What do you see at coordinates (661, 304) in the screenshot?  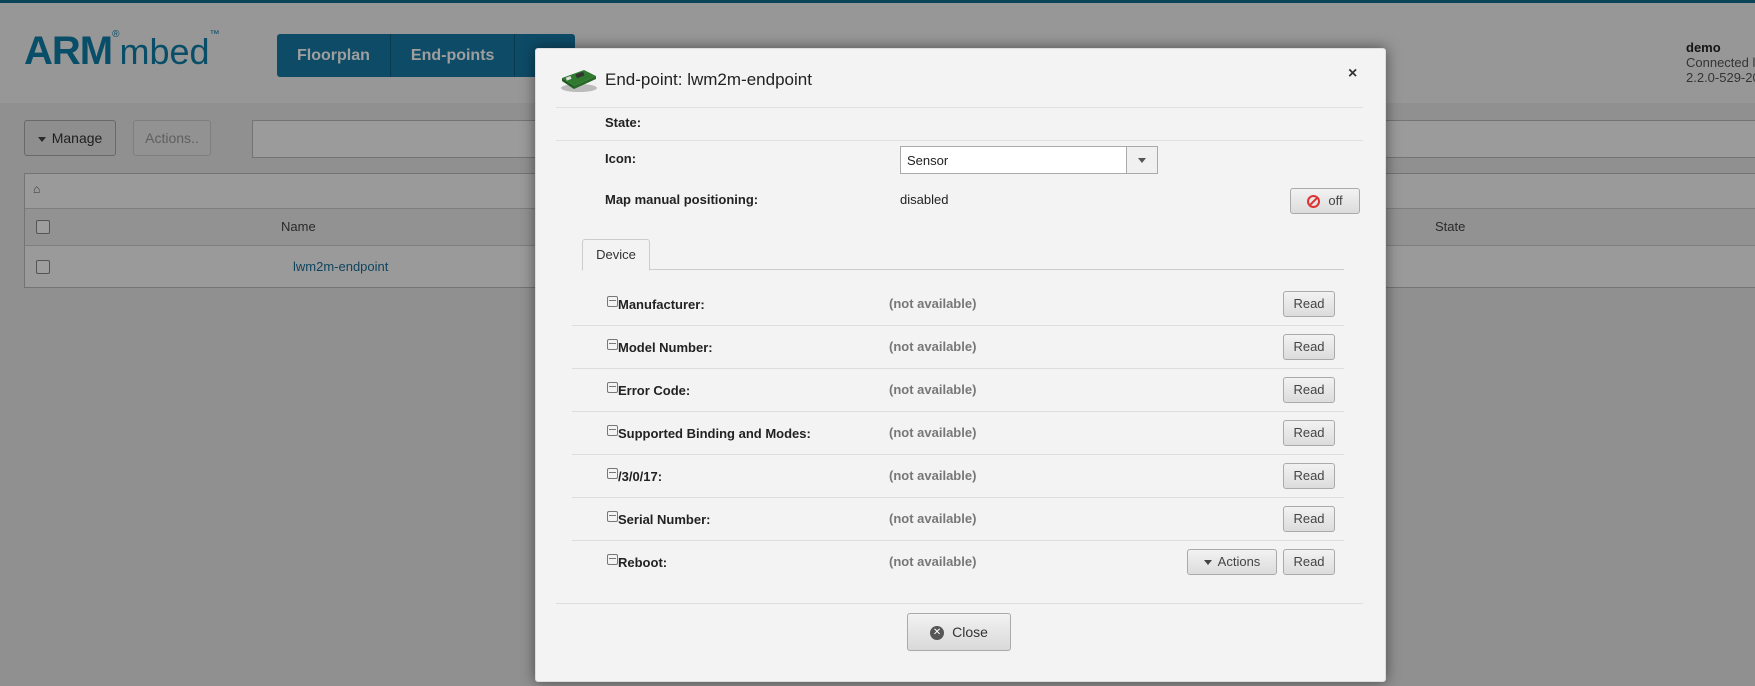 I see `property-label: Manufacturer:` at bounding box center [661, 304].